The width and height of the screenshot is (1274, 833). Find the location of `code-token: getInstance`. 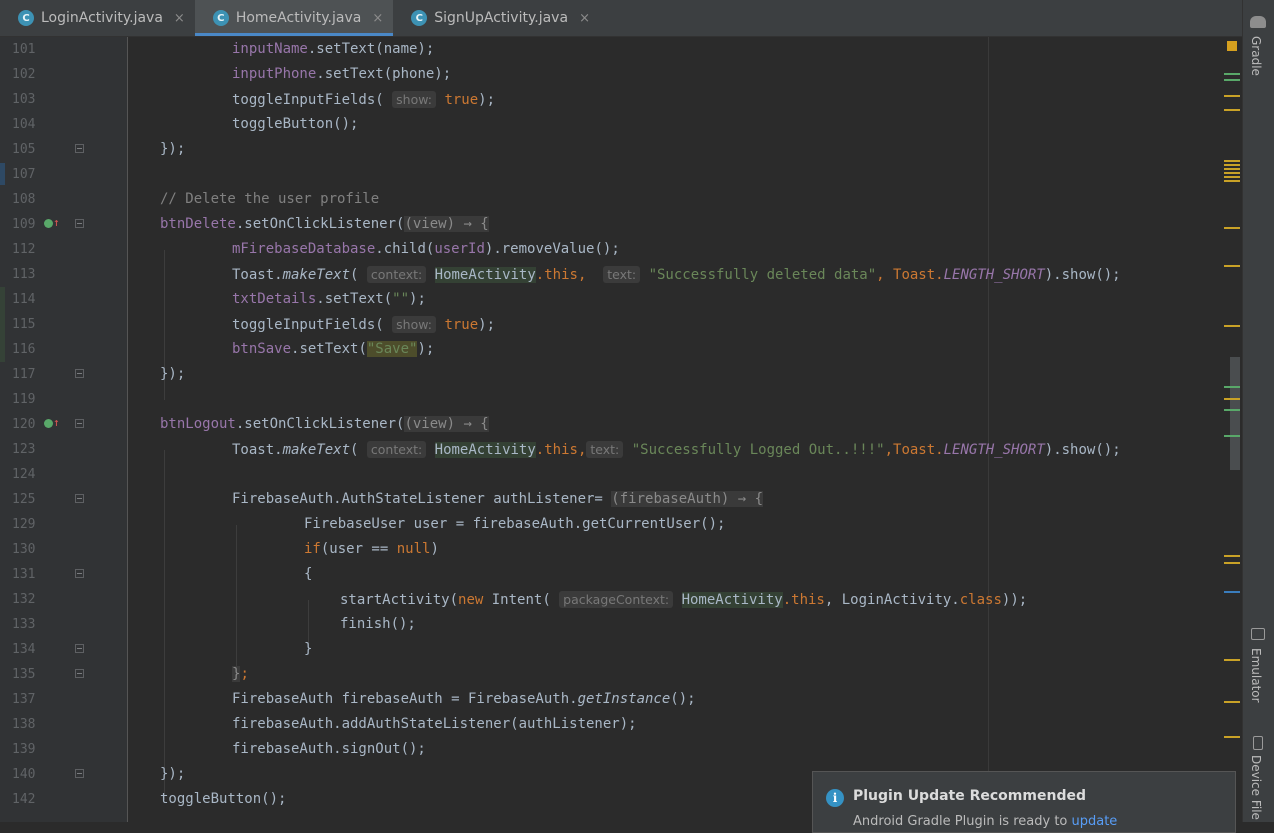

code-token: getInstance is located at coordinates (624, 699).